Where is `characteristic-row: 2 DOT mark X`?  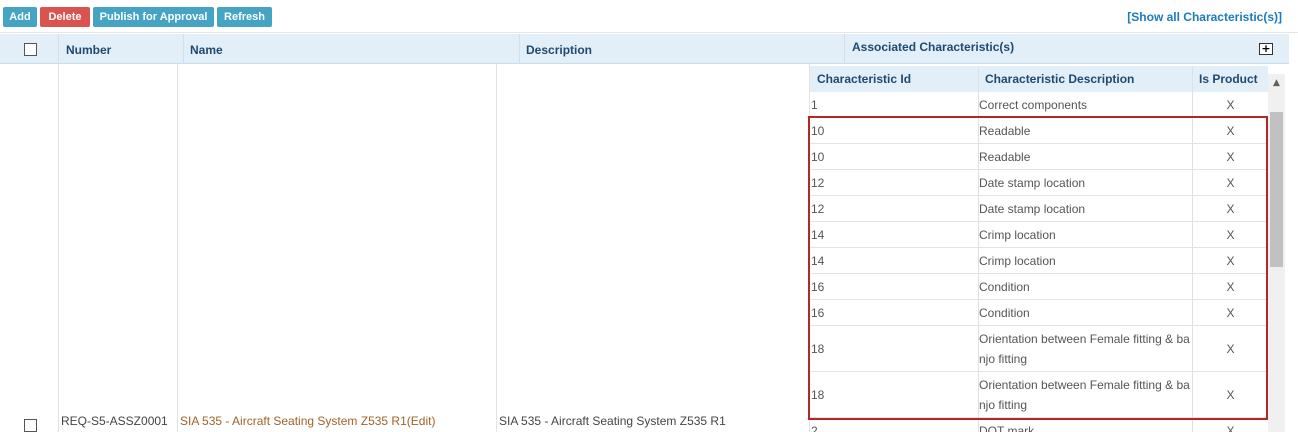
characteristic-row: 2 DOT mark X is located at coordinates (1039, 425).